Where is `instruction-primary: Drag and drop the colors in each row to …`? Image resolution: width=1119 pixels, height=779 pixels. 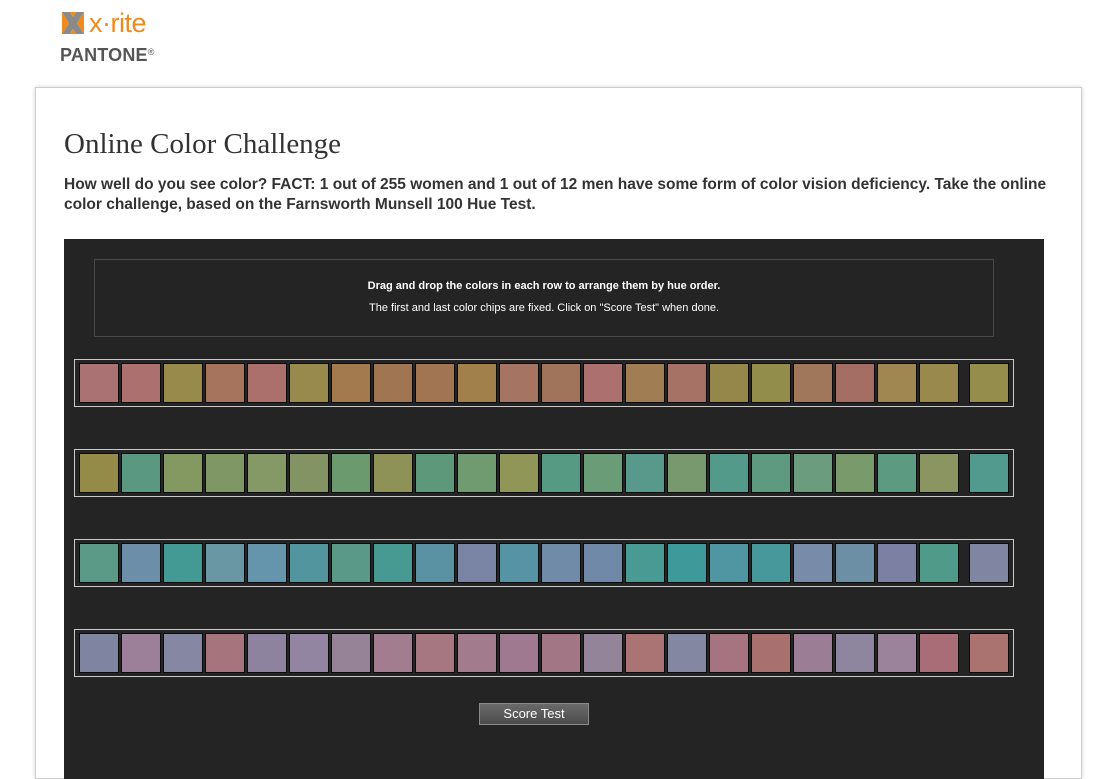 instruction-primary: Drag and drop the colors in each row to … is located at coordinates (544, 286).